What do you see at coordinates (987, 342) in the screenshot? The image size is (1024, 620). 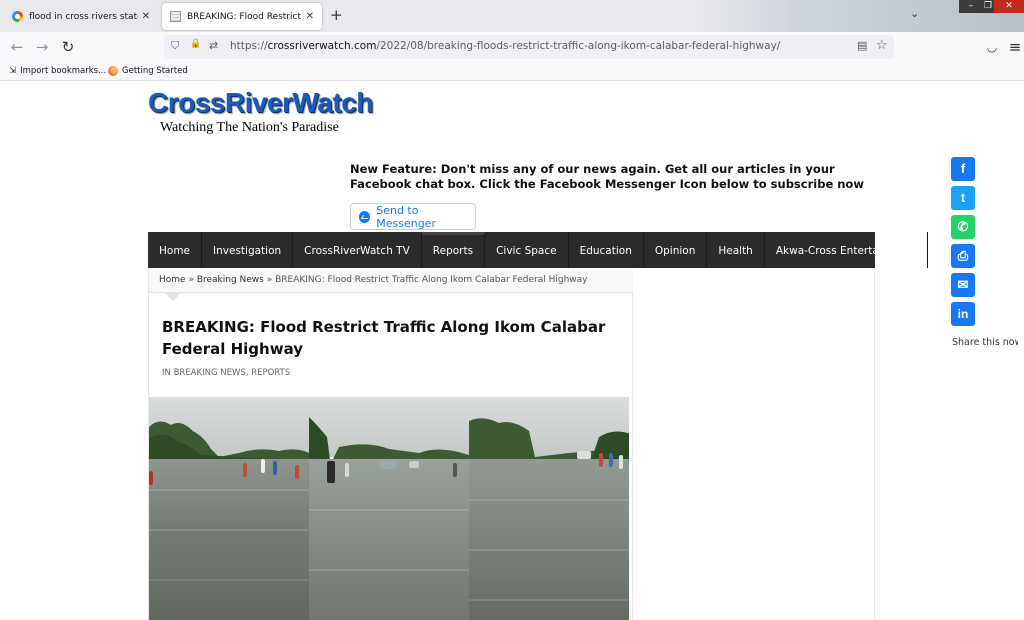 I see `share-label: Share this now` at bounding box center [987, 342].